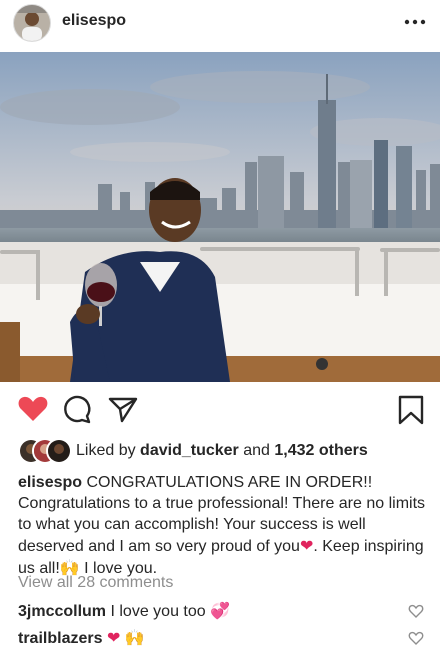 Image resolution: width=440 pixels, height=651 pixels. I want to click on bookmark-icon, so click(411, 409).